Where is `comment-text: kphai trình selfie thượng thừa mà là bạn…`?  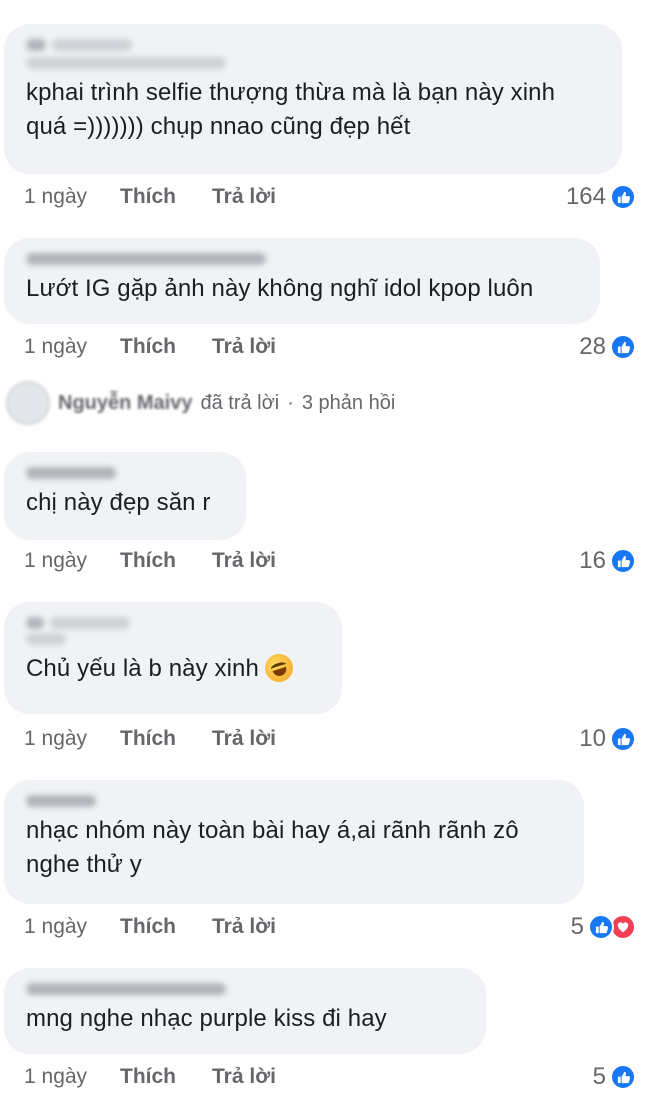 comment-text: kphai trình selfie thượng thừa mà là bạn… is located at coordinates (291, 109).